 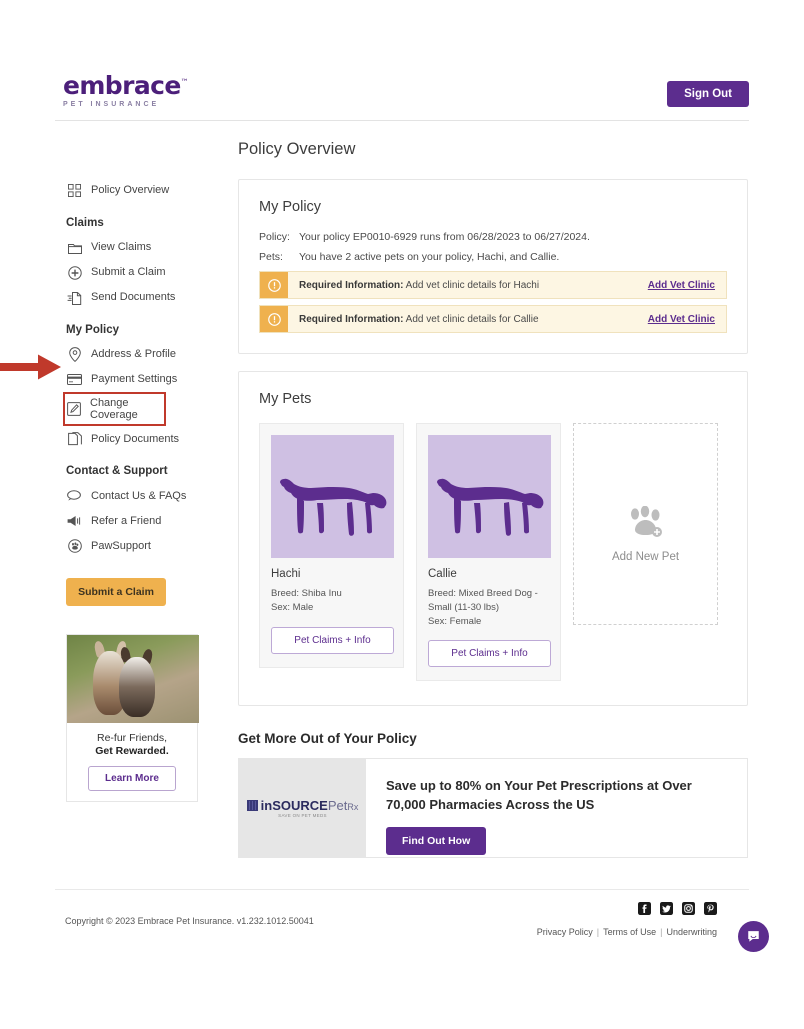 I want to click on sidebar-item-view-claims: View Claims, so click(x=153, y=247).